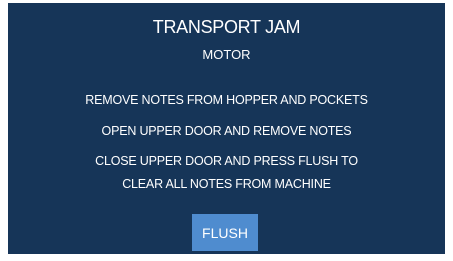 The width and height of the screenshot is (453, 261). I want to click on instruction-line: CLOSE UPPER DOOR AND PRESS FLUSH TO, so click(226, 161).